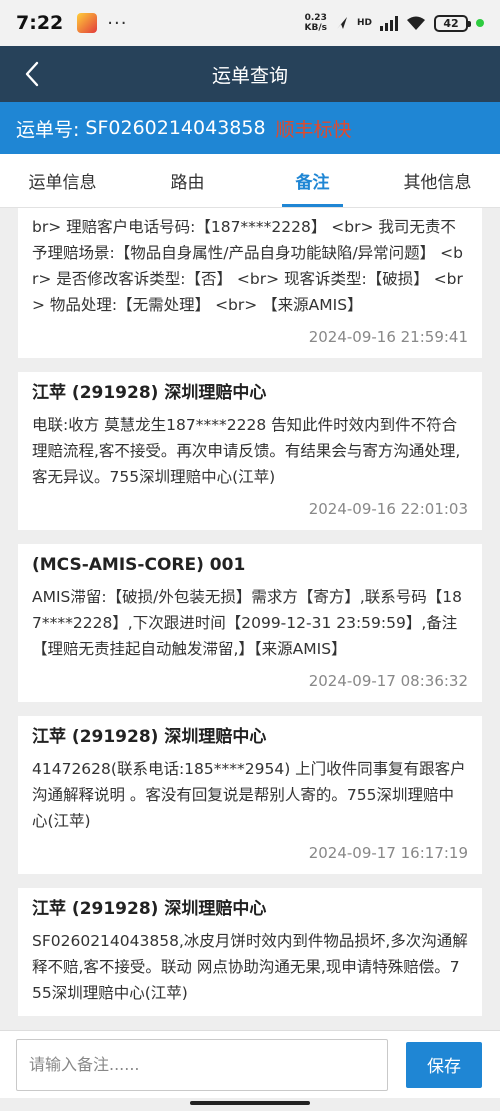  Describe the element at coordinates (187, 180) in the screenshot. I see `tab-routing: 路由` at that location.